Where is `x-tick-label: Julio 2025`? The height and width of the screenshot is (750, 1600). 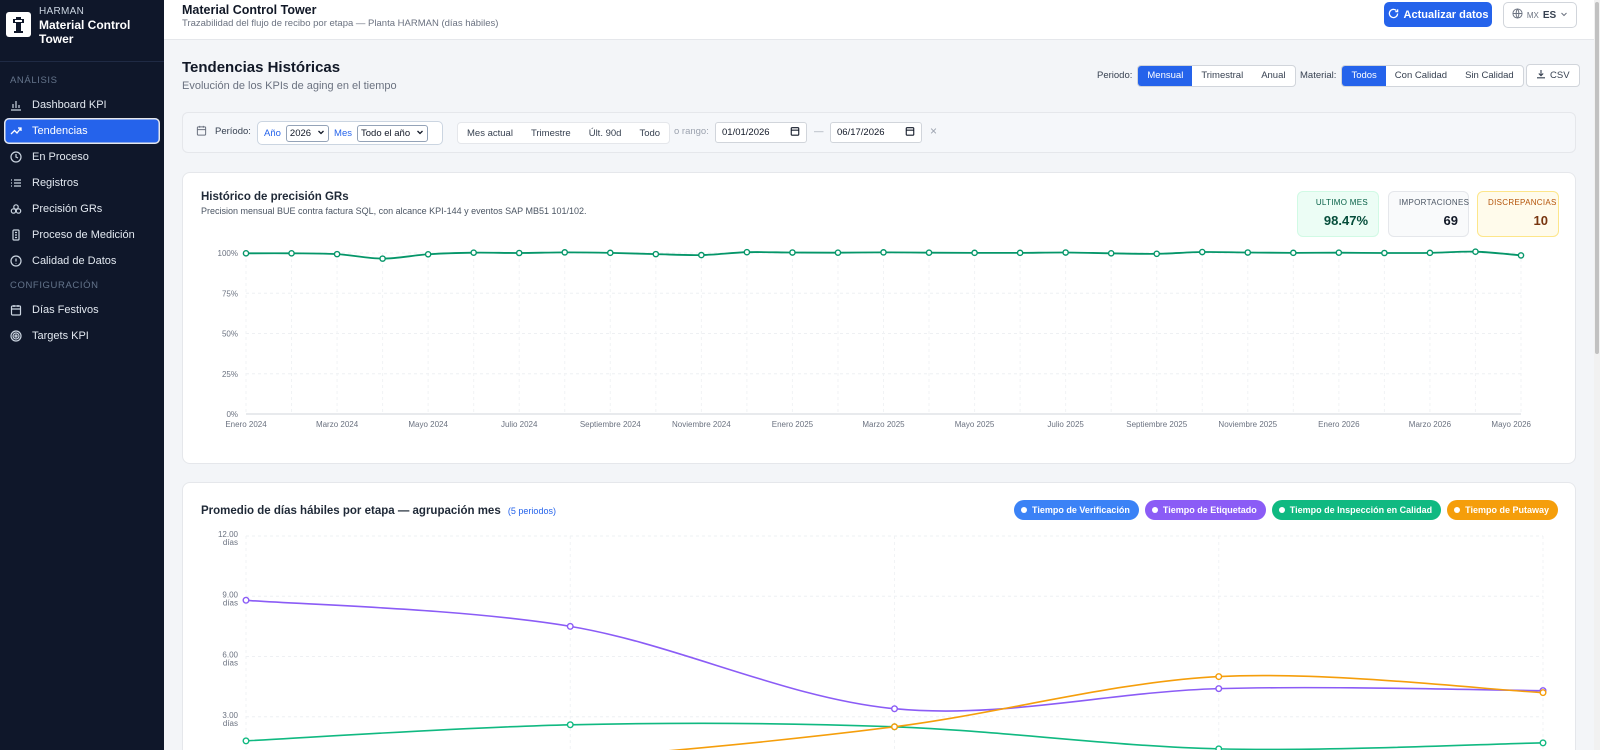 x-tick-label: Julio 2025 is located at coordinates (1065, 424).